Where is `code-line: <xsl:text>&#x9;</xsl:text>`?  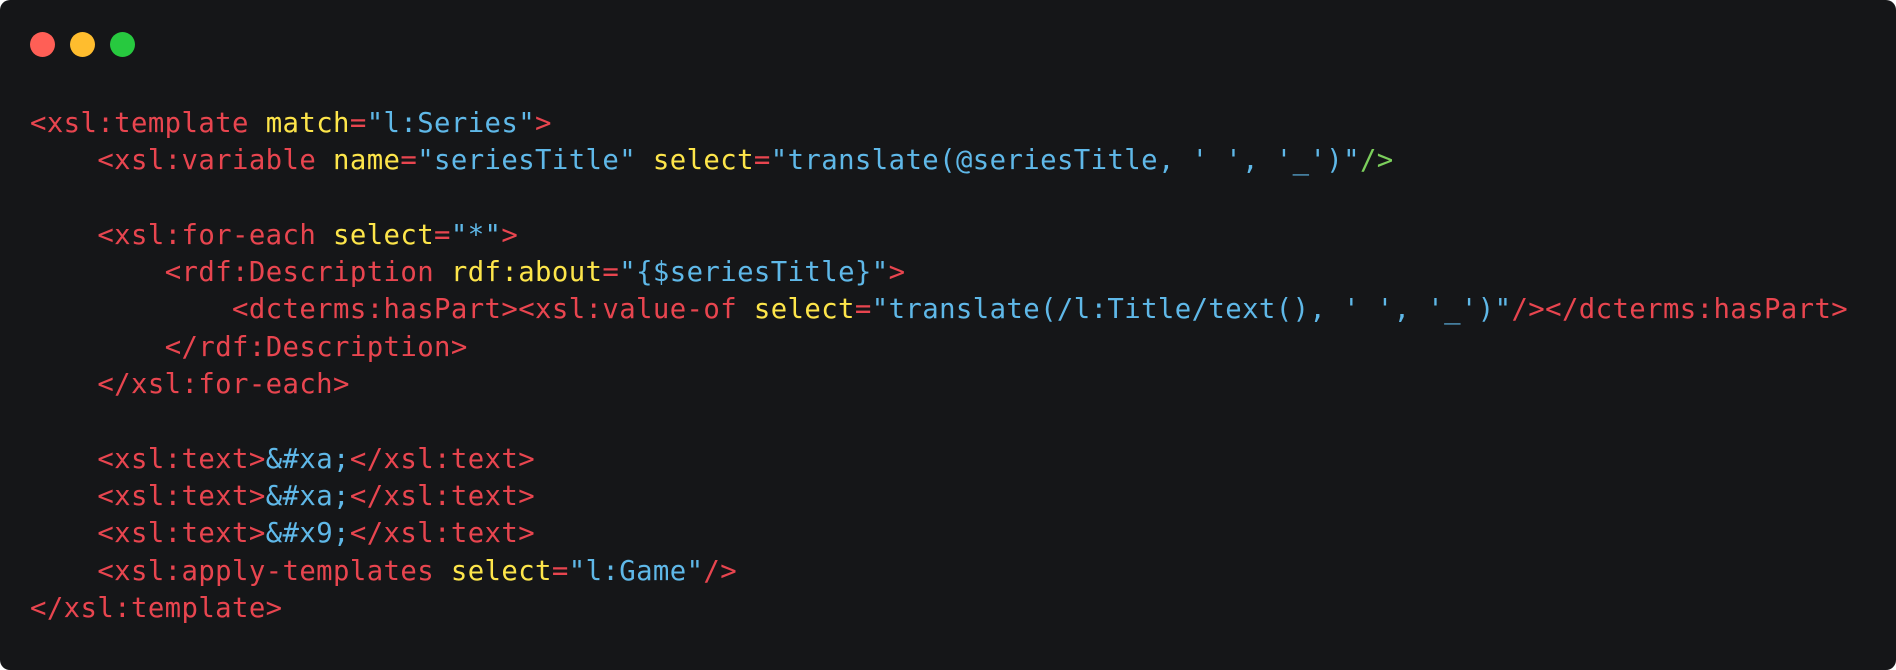 code-line: <xsl:text>&#x9;</xsl:text> is located at coordinates (939, 533).